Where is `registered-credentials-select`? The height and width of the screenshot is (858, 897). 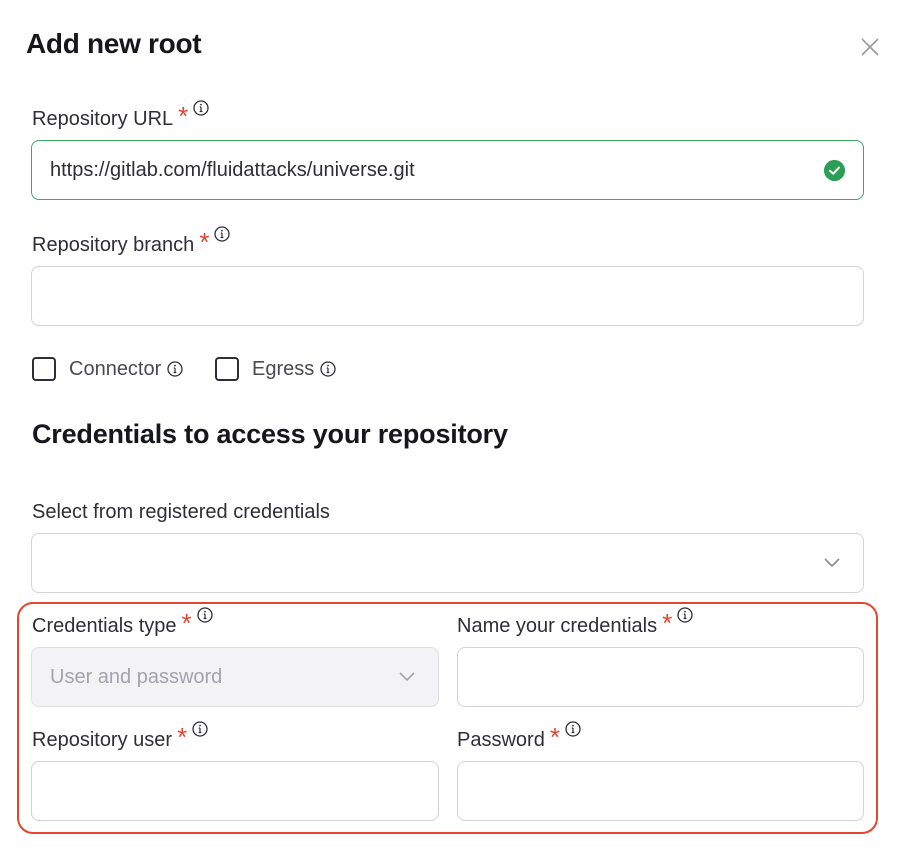 registered-credentials-select is located at coordinates (447, 563).